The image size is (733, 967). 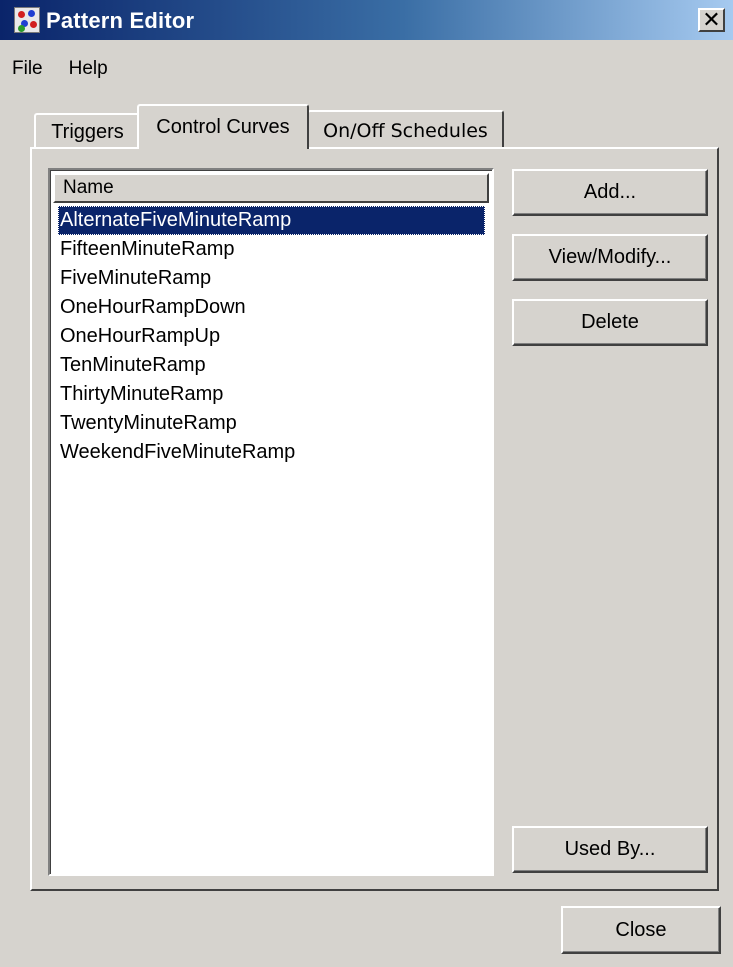 What do you see at coordinates (273, 278) in the screenshot?
I see `list-item: FiveMinuteRamp` at bounding box center [273, 278].